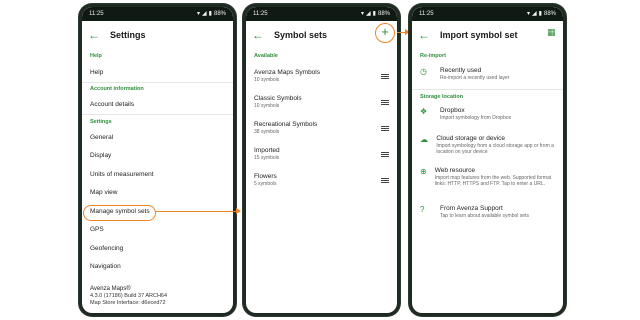 The image size is (640, 320). I want to click on add-icon: +, so click(385, 33).